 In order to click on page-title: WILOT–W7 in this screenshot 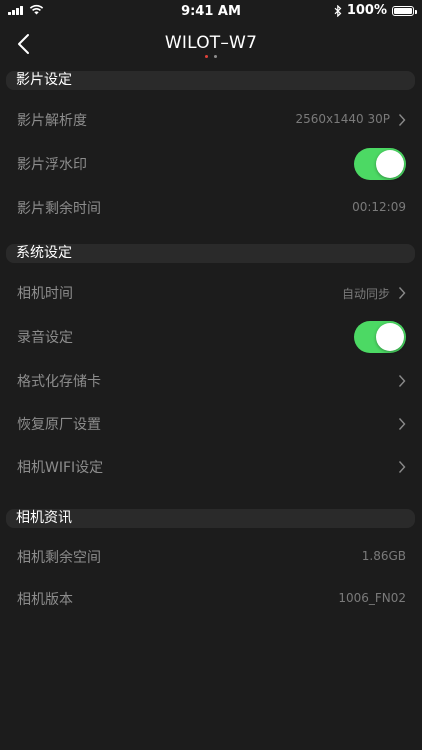, I will do `click(211, 43)`.